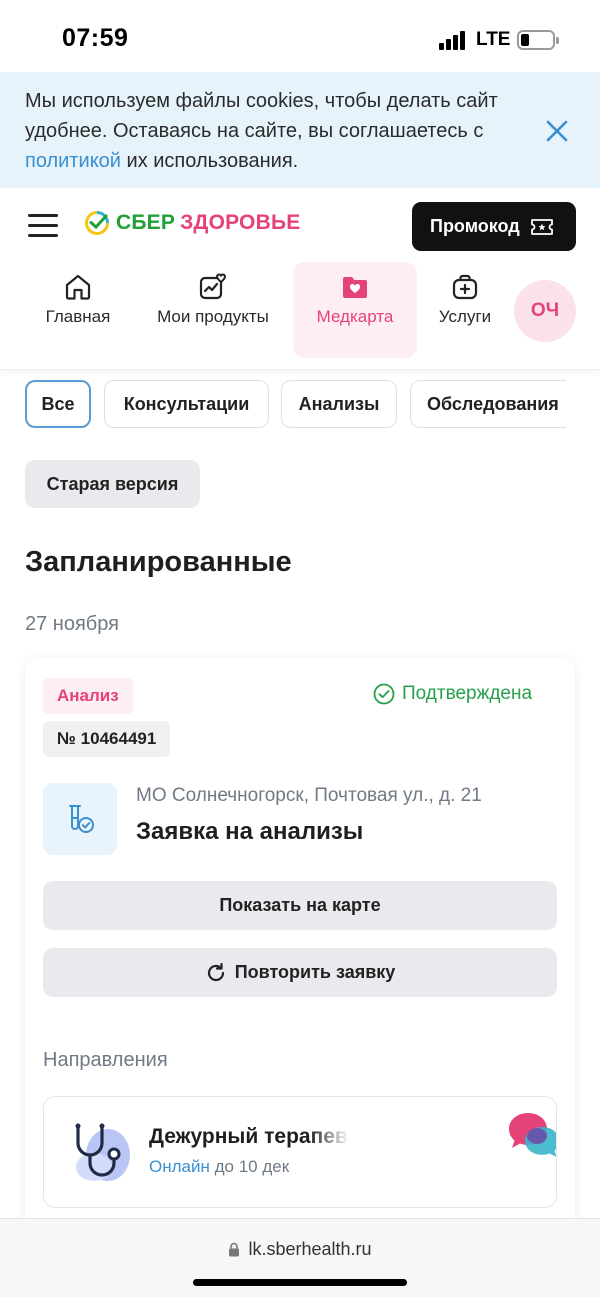 The height and width of the screenshot is (1297, 600). What do you see at coordinates (107, 739) in the screenshot?
I see `order-number: № 10464491` at bounding box center [107, 739].